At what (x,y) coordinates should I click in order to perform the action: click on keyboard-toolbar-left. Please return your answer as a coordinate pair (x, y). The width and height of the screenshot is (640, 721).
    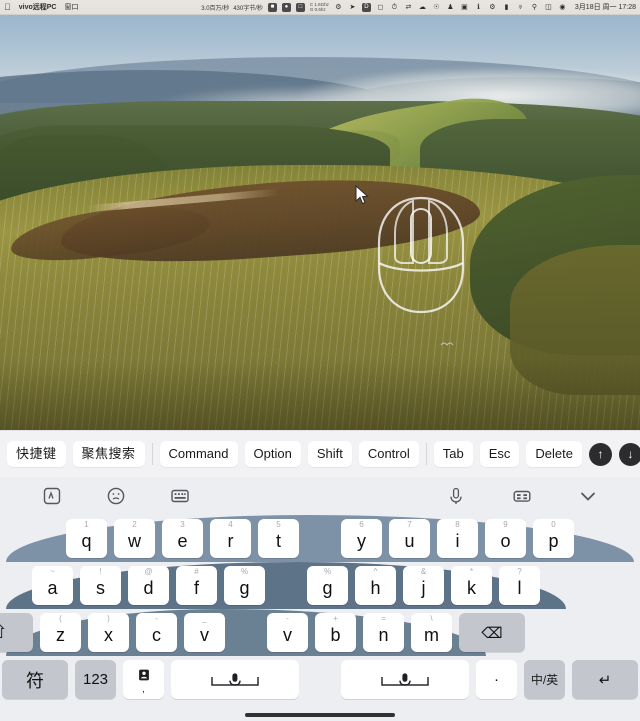
    Looking at the image, I should click on (116, 496).